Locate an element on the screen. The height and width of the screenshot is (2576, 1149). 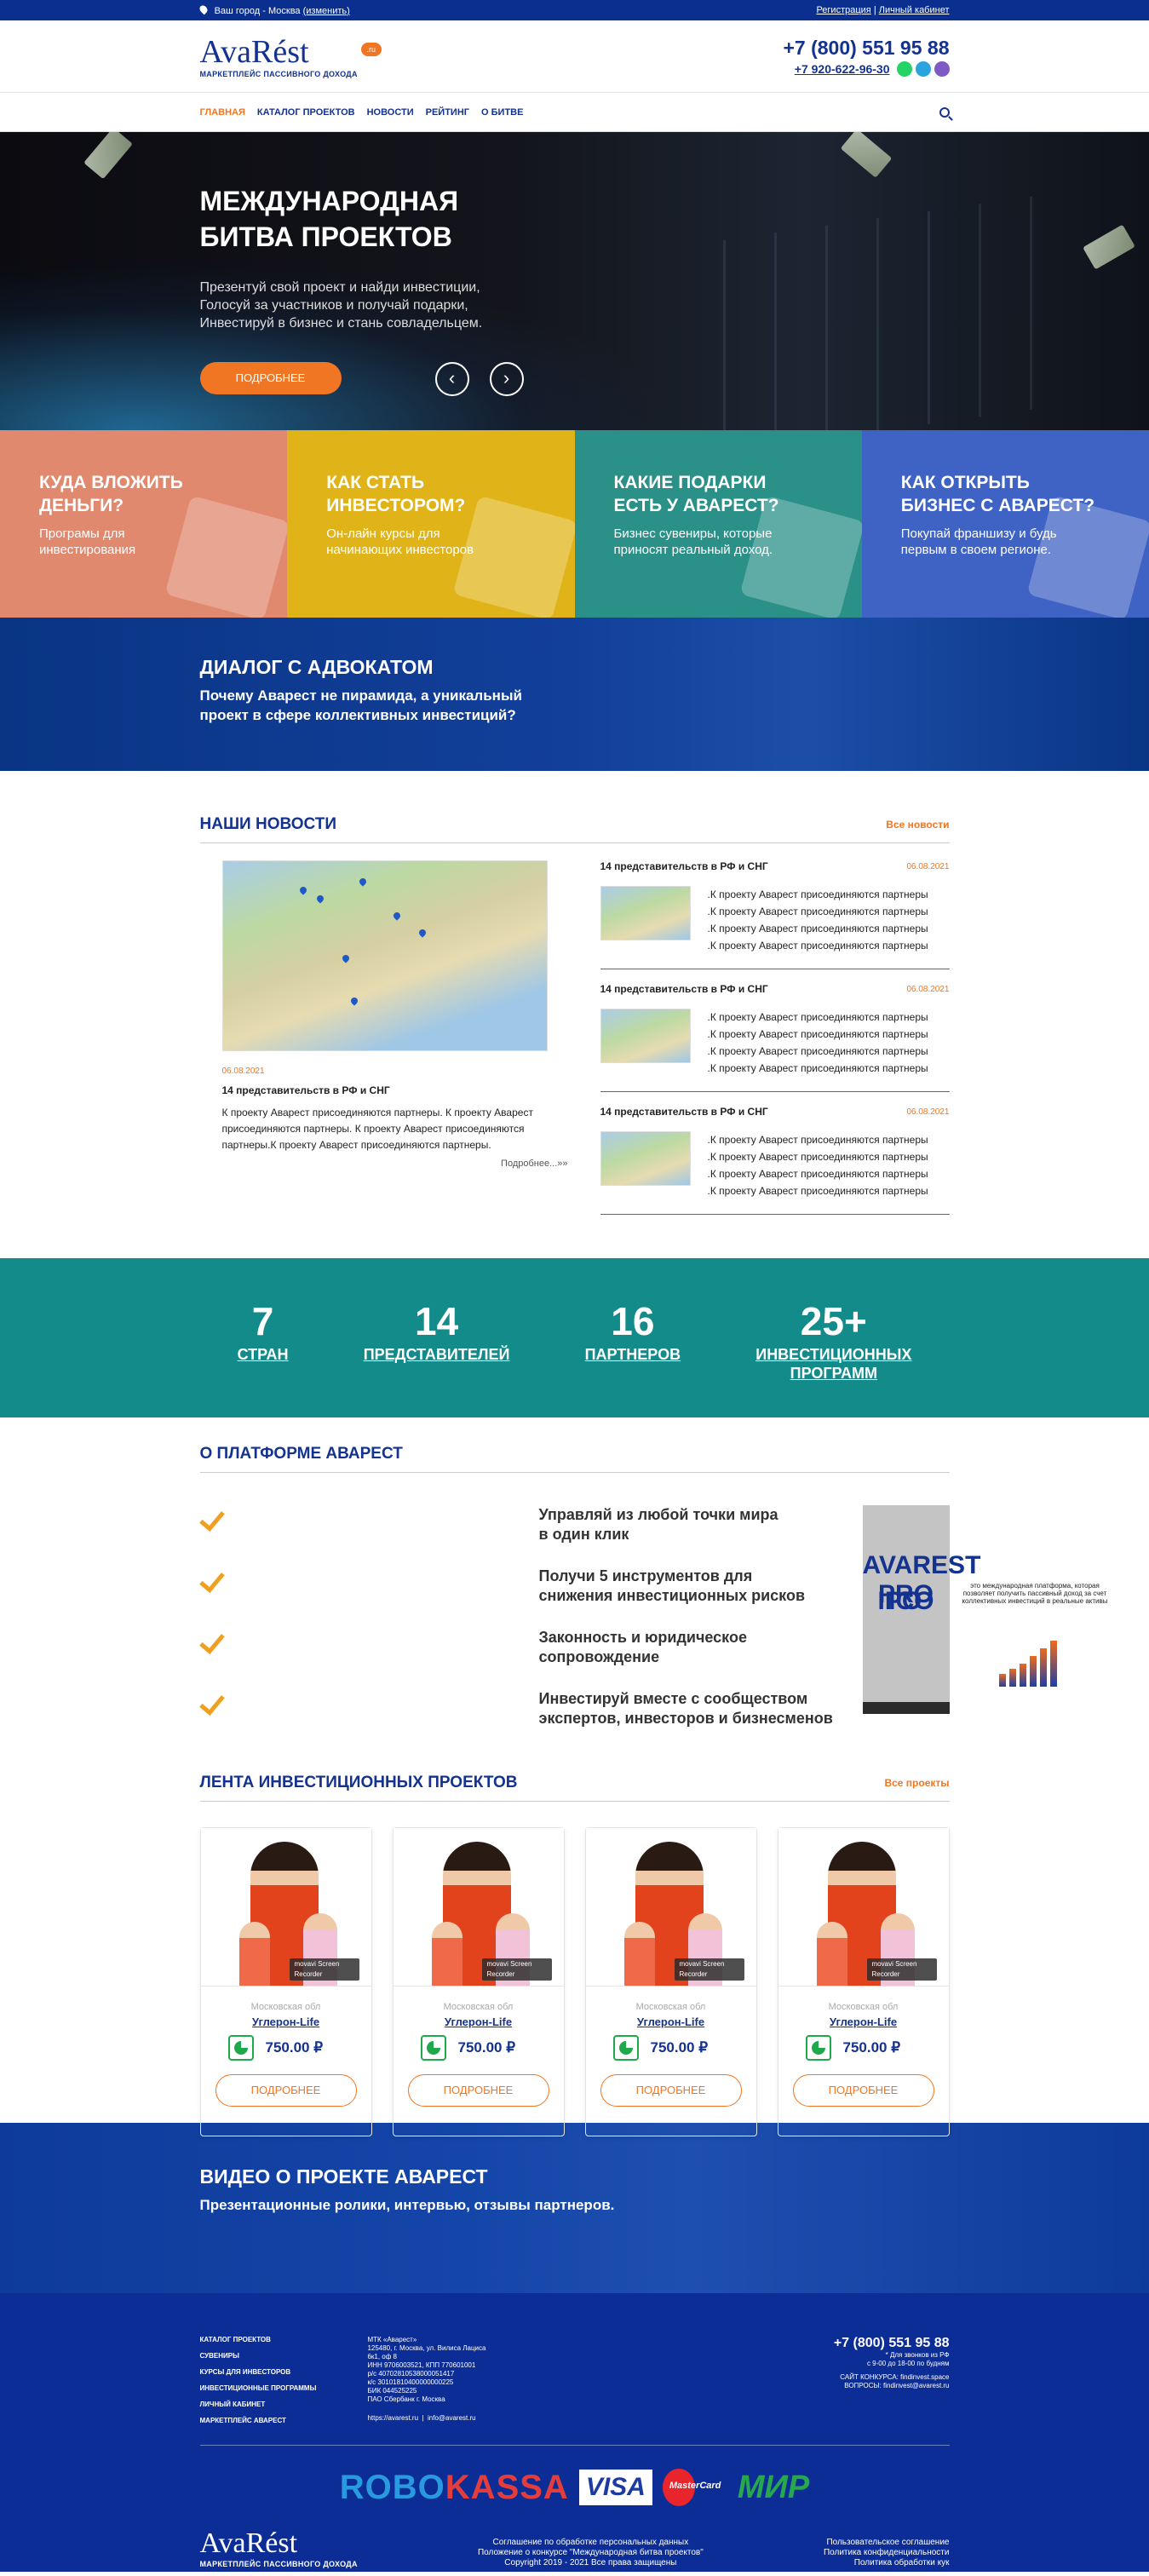
stat-countries: 7 СТРАН is located at coordinates (263, 1332).